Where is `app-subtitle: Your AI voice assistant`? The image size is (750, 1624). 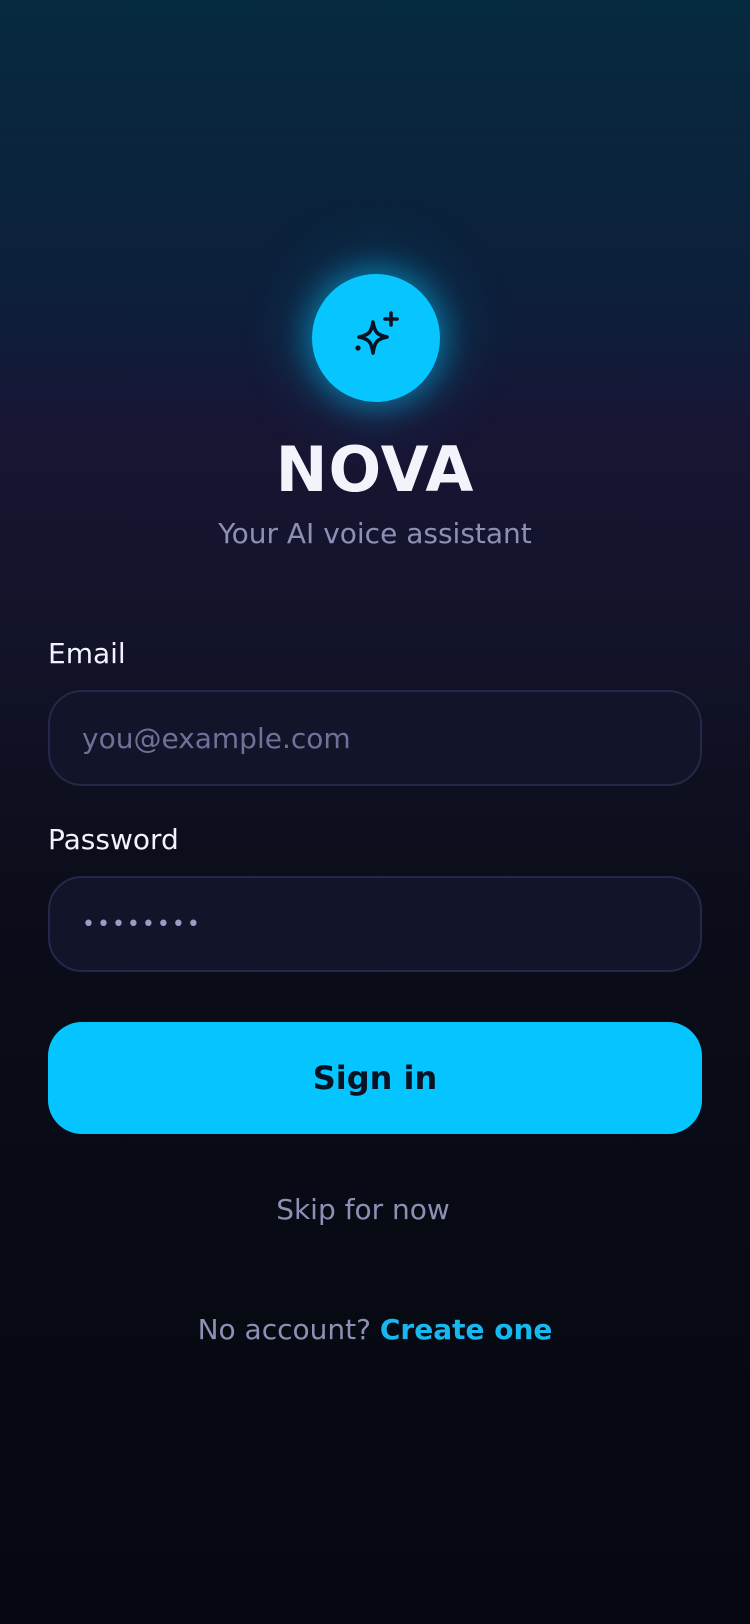 app-subtitle: Your AI voice assistant is located at coordinates (375, 533).